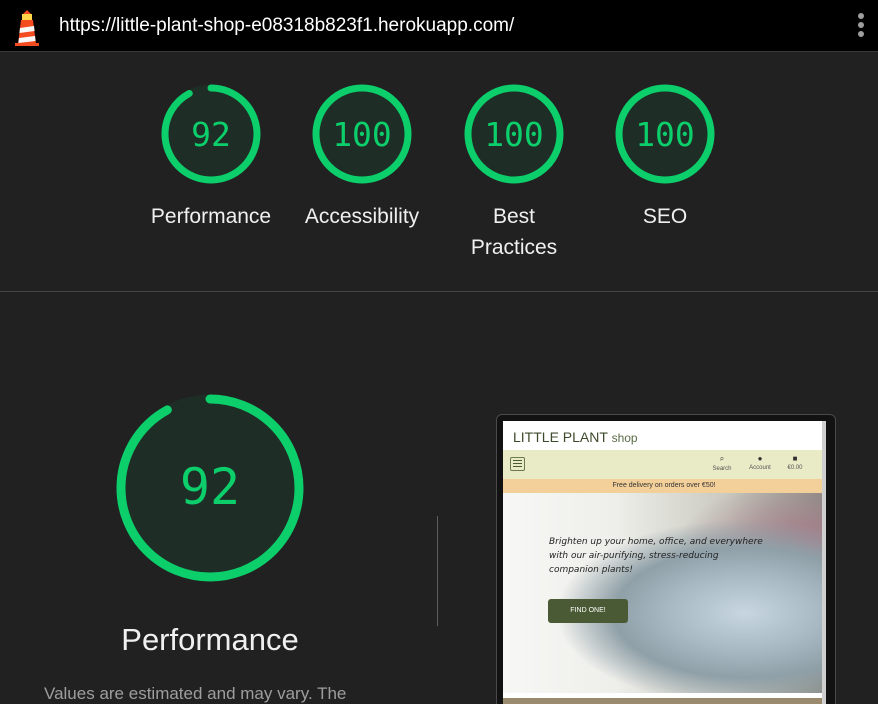  I want to click on nav-search: ⌕ Search, so click(722, 463).